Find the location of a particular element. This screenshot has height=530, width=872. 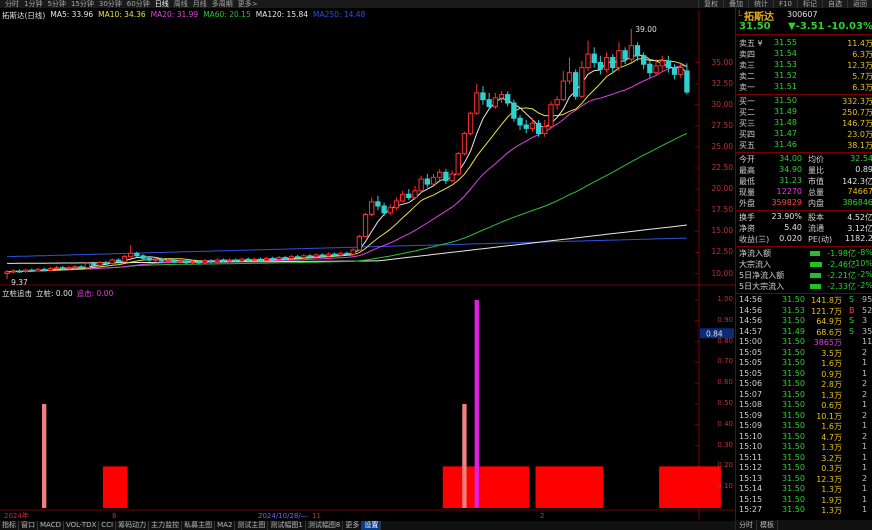

bottom-tab-8: MA2 is located at coordinates (225, 525).